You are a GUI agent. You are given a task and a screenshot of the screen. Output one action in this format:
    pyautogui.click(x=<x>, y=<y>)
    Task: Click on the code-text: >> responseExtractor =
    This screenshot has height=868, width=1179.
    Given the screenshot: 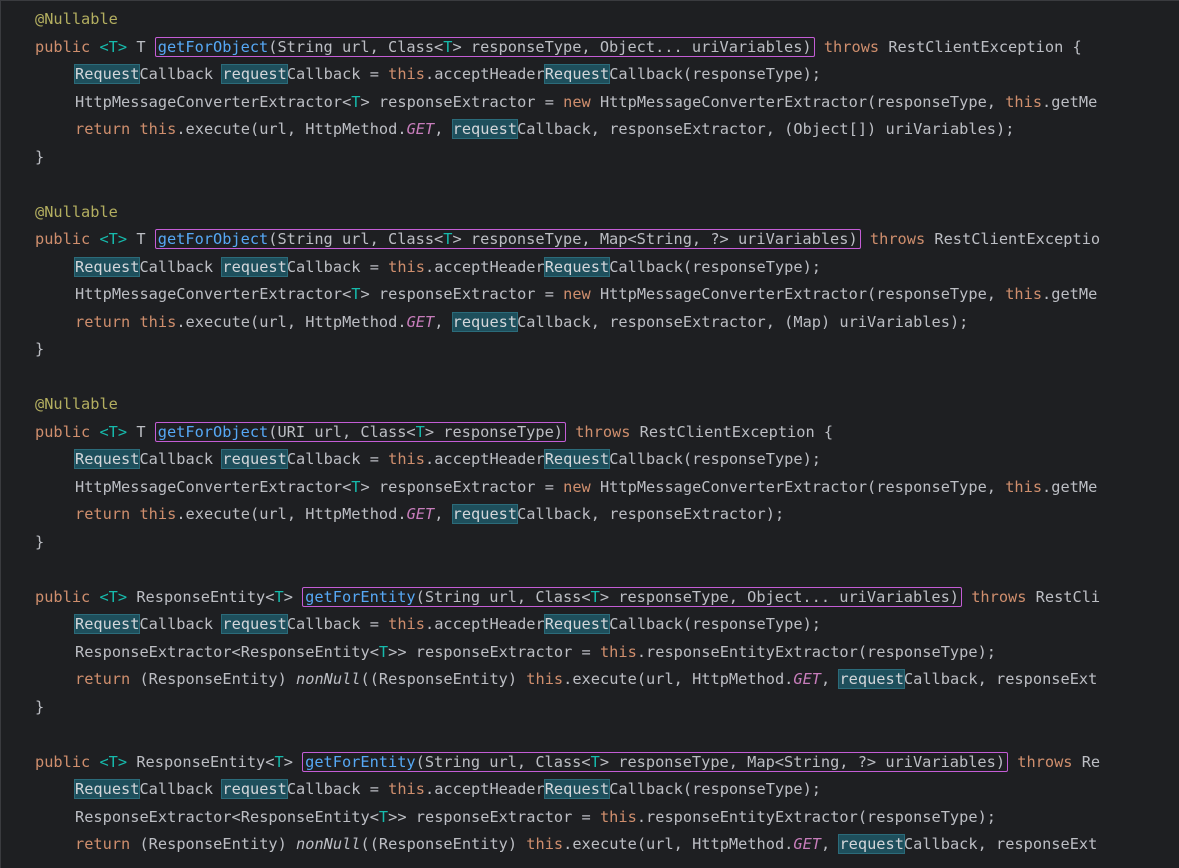 What is the action you would take?
    pyautogui.click(x=494, y=817)
    